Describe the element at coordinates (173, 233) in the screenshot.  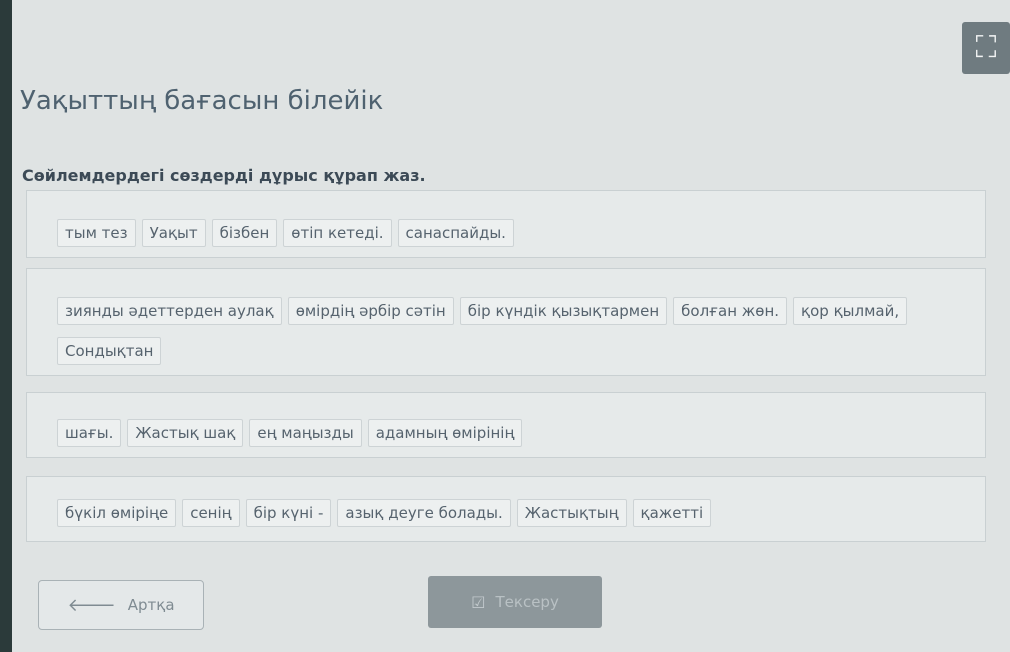
I see `word-chip: Уақыт` at that location.